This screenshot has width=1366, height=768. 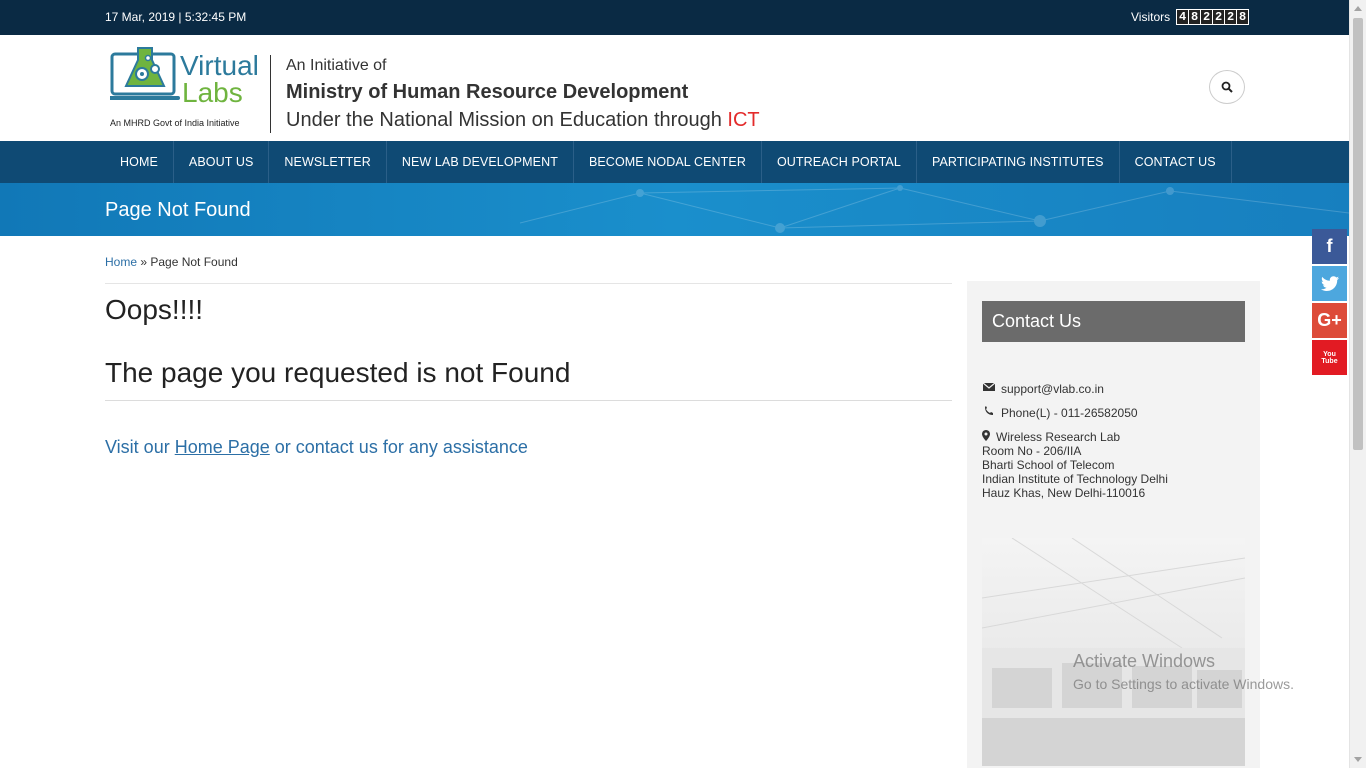 I want to click on social-links: f G+ You Tube, so click(x=1329, y=303).